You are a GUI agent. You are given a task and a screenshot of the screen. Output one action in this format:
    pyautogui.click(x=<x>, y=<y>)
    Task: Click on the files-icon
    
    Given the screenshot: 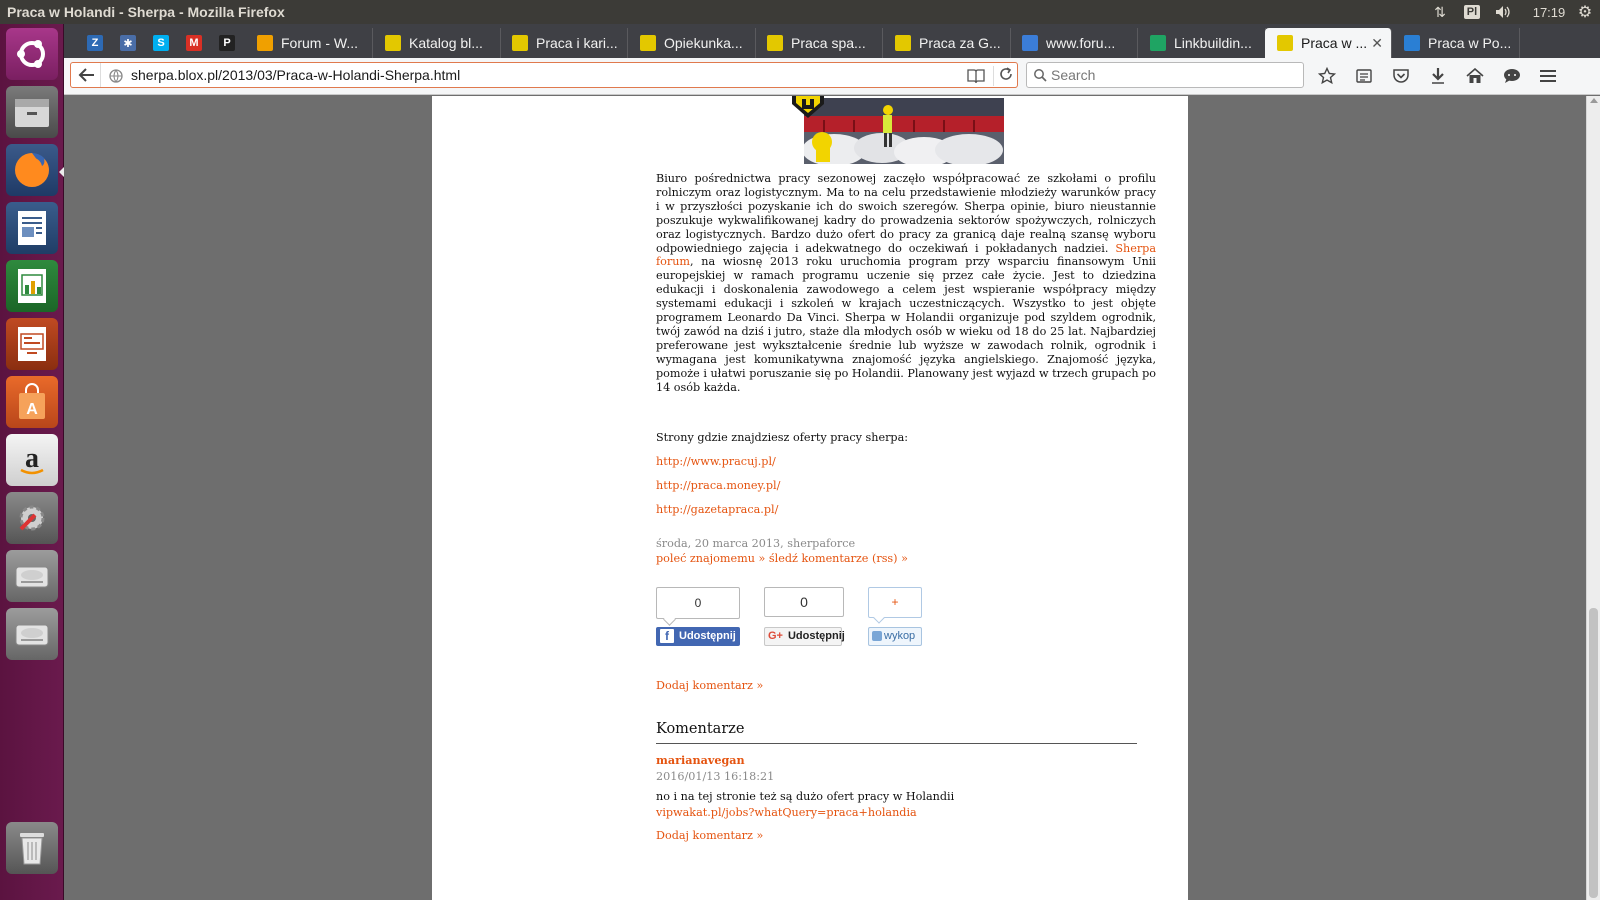 What is the action you would take?
    pyautogui.click(x=32, y=112)
    